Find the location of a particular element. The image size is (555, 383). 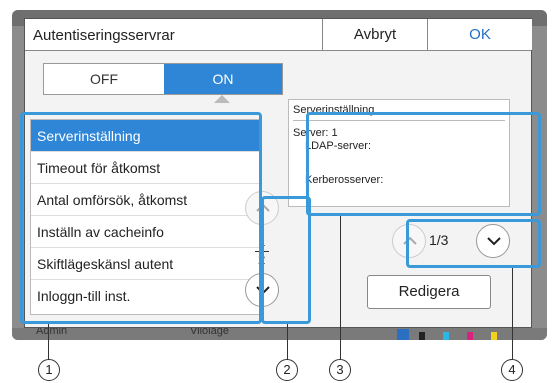

ink-y-bar is located at coordinates (494, 336).